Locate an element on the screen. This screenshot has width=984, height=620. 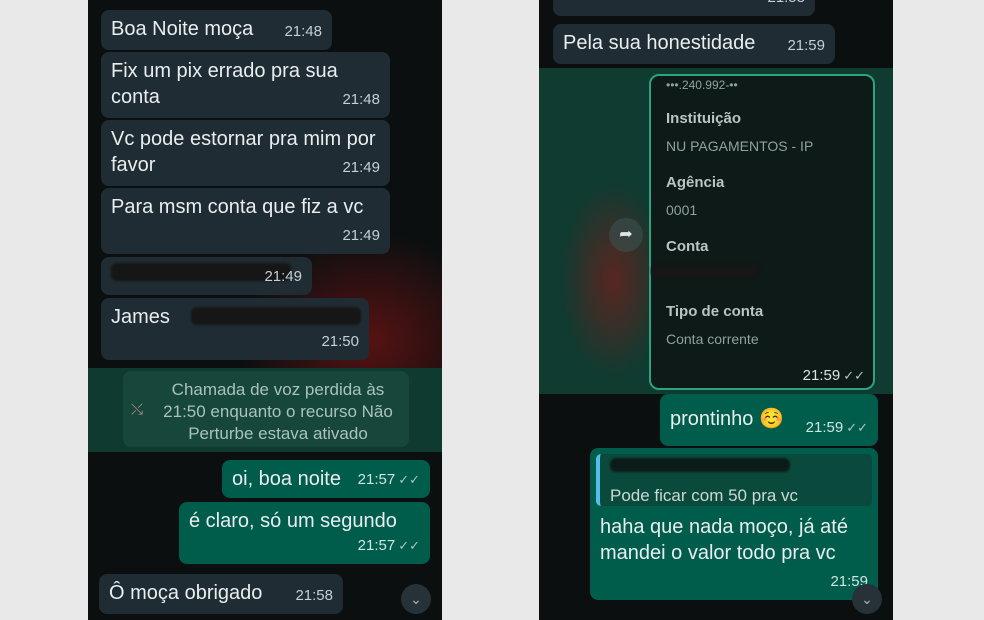
missed-call-icon: ⤯ is located at coordinates (137, 409).